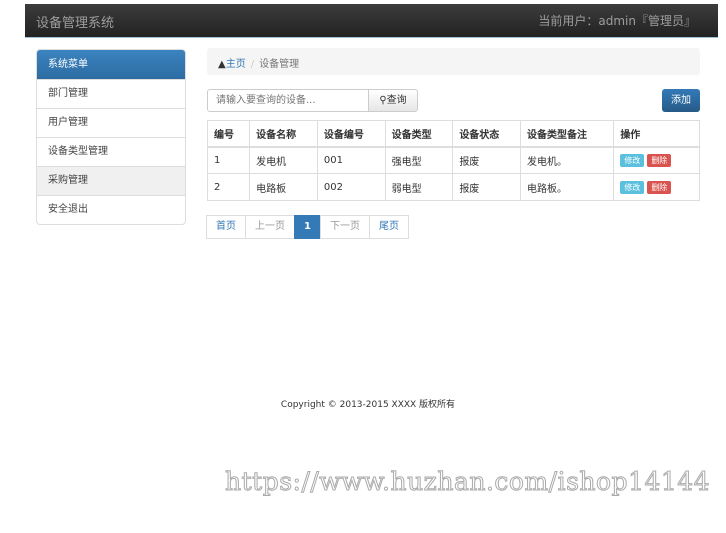 This screenshot has height=533, width=726. Describe the element at coordinates (351, 187) in the screenshot. I see `cell: 002` at that location.